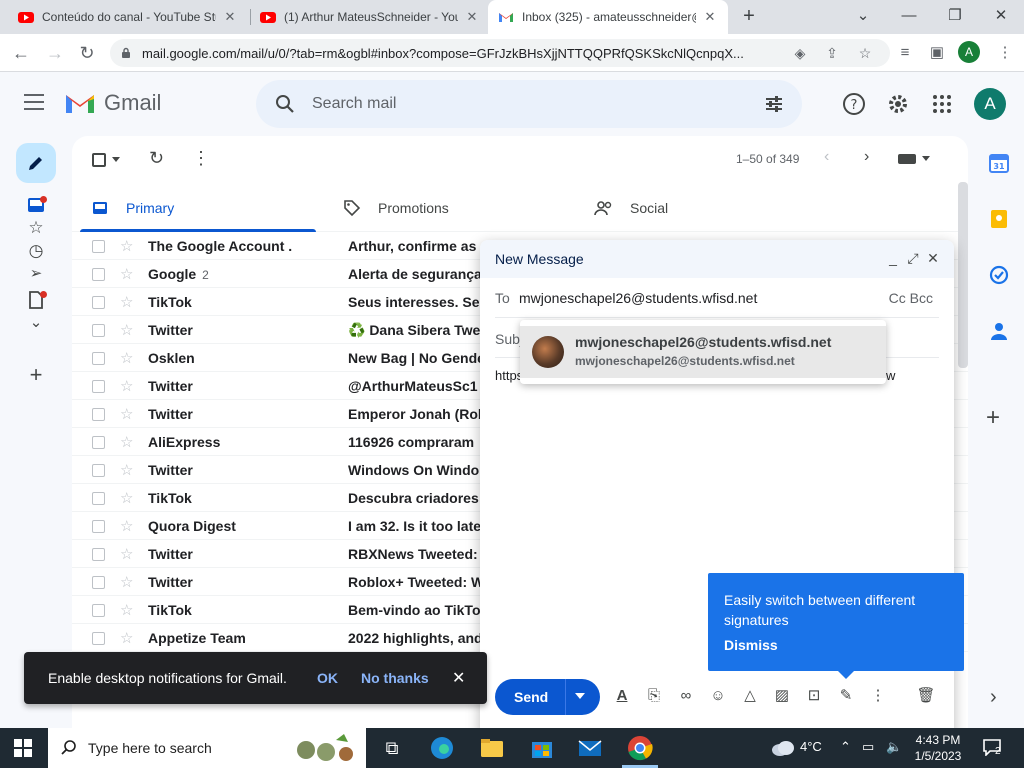 Image resolution: width=1024 pixels, height=768 pixels. Describe the element at coordinates (34, 102) in the screenshot. I see `main-menu-icon` at that location.